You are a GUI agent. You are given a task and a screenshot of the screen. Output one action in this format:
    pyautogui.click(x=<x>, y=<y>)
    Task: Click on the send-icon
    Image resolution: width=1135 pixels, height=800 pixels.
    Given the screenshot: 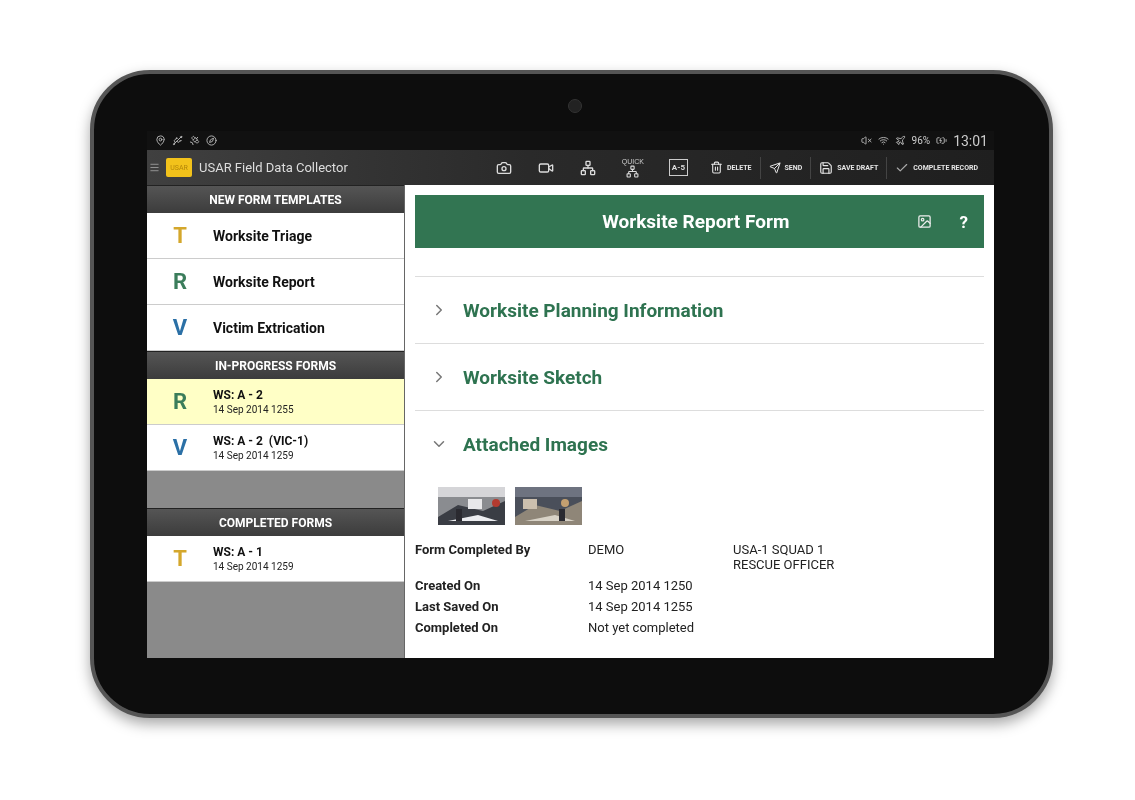 What is the action you would take?
    pyautogui.click(x=774, y=167)
    